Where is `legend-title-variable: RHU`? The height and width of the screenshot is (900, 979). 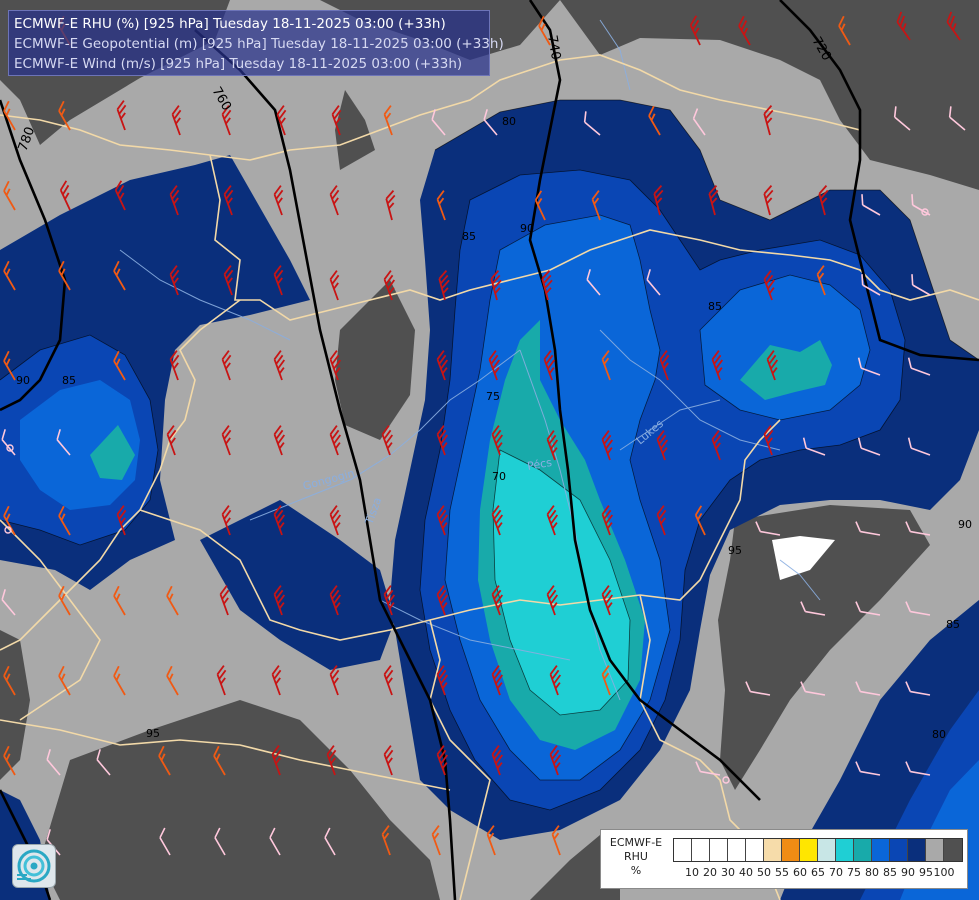
legend-title-variable: RHU is located at coordinates (636, 856).